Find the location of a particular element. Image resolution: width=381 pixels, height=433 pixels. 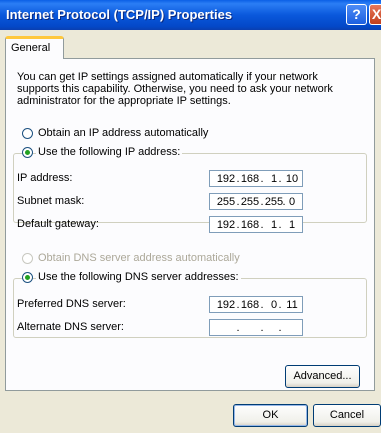

tab-general-label: General is located at coordinates (31, 48).